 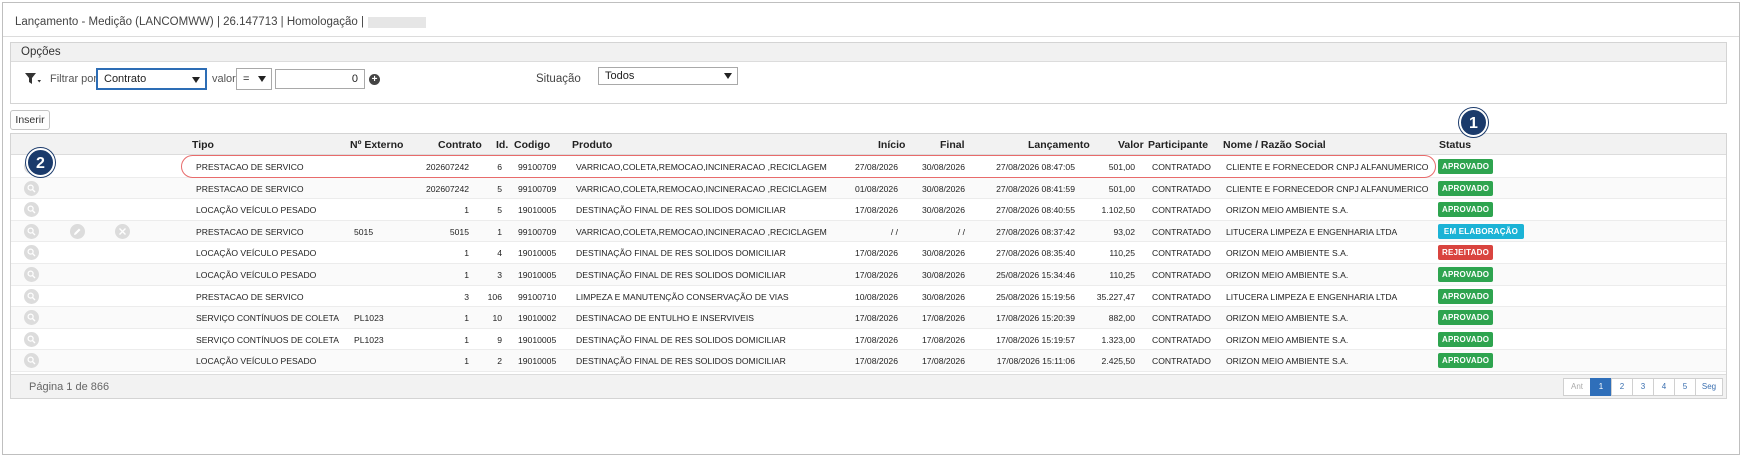 What do you see at coordinates (460, 145) in the screenshot?
I see `col-contrato: Contrato` at bounding box center [460, 145].